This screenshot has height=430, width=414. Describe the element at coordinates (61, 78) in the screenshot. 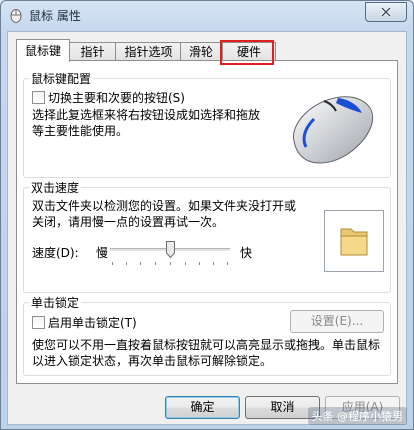

I see `group-title-button-configuration: 鼠标键配置` at that location.